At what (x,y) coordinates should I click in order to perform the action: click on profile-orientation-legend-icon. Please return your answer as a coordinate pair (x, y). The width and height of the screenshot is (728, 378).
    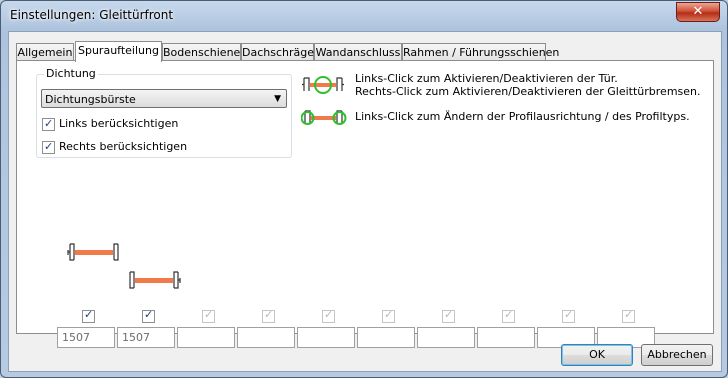
    Looking at the image, I should click on (324, 117).